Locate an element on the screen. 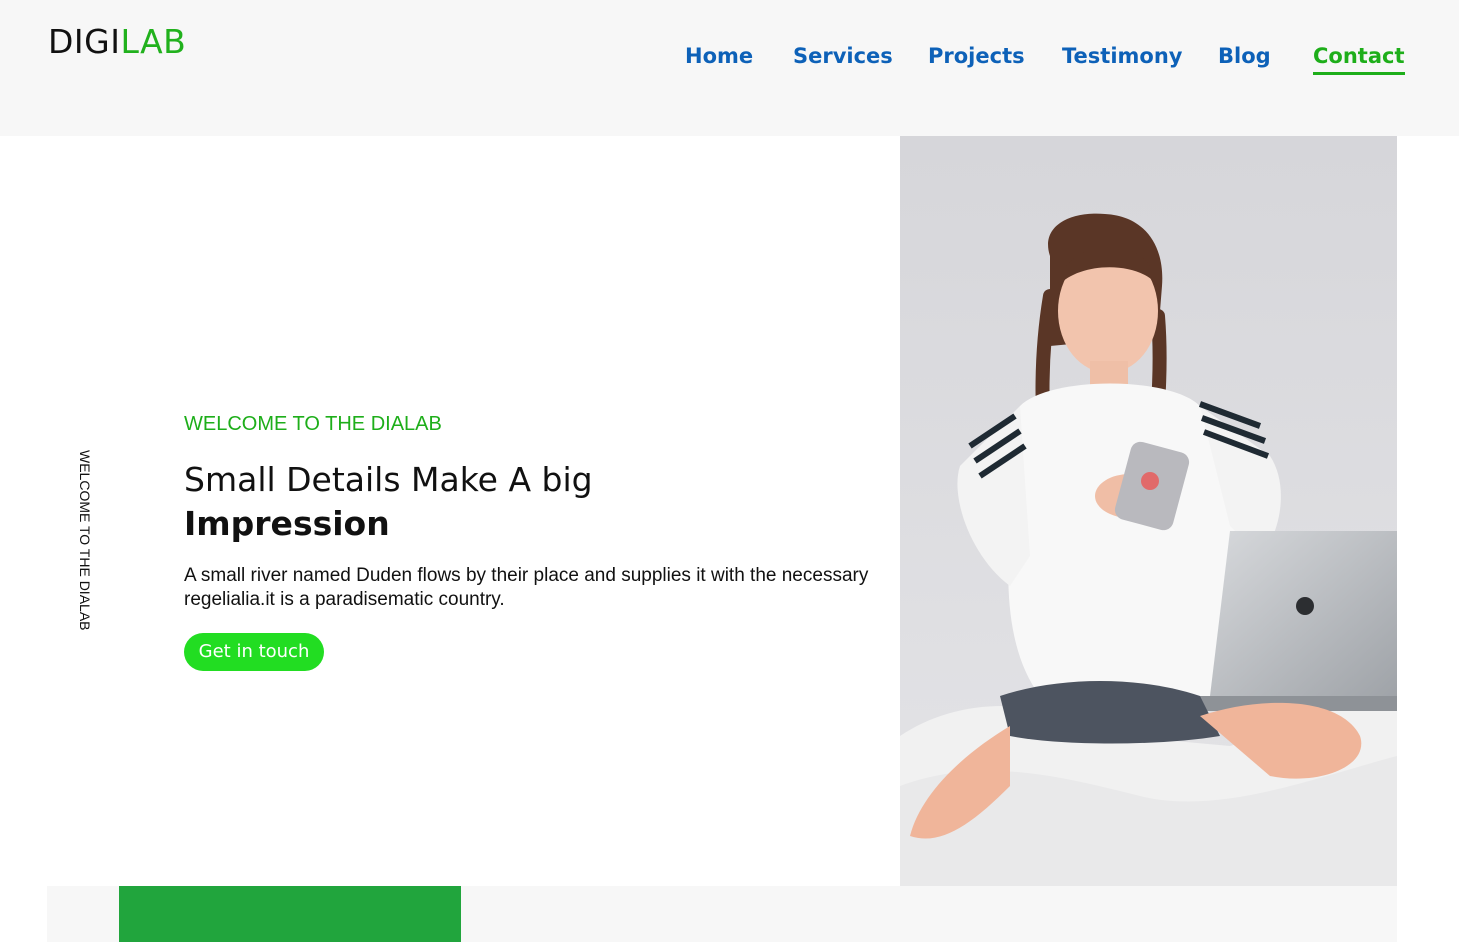  vertical-side-label: WELCOME TO THE DIALAB is located at coordinates (85, 540).